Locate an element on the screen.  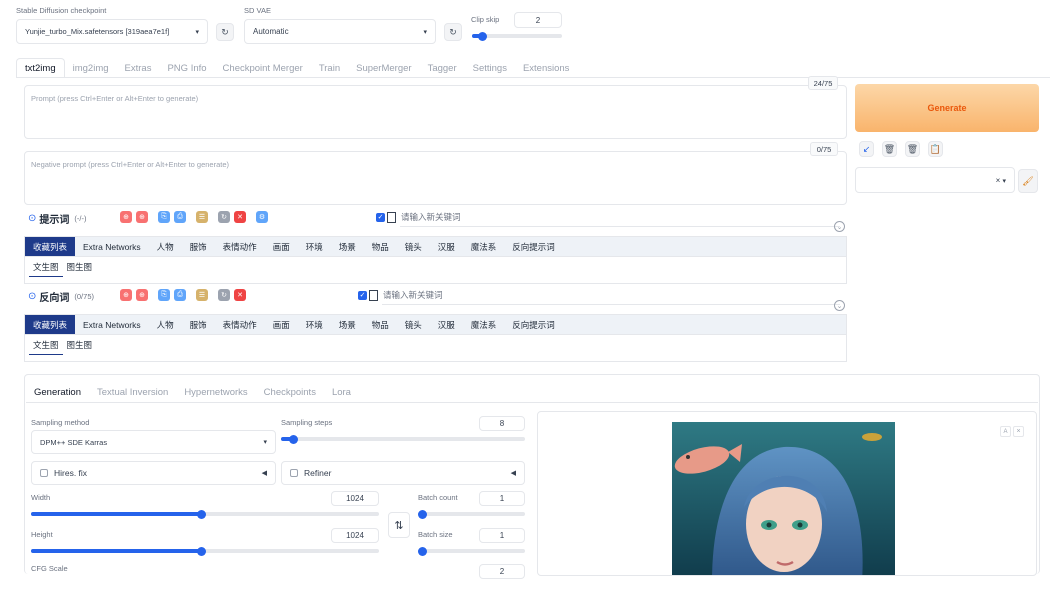
gen-tab-4: Lora is located at coordinates (341, 392).